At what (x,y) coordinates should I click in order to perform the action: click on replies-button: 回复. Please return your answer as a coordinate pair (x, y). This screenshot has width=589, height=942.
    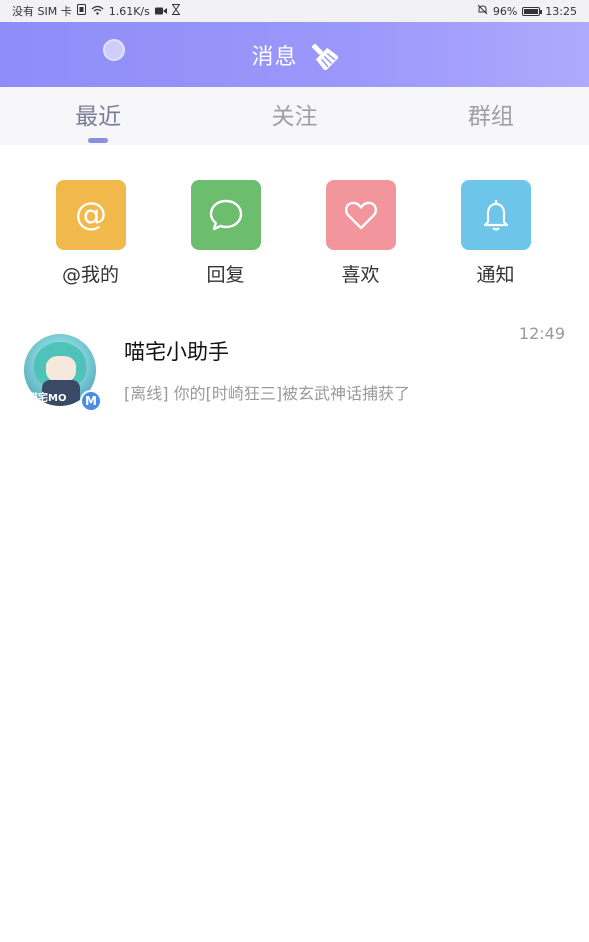
    Looking at the image, I should click on (225, 233).